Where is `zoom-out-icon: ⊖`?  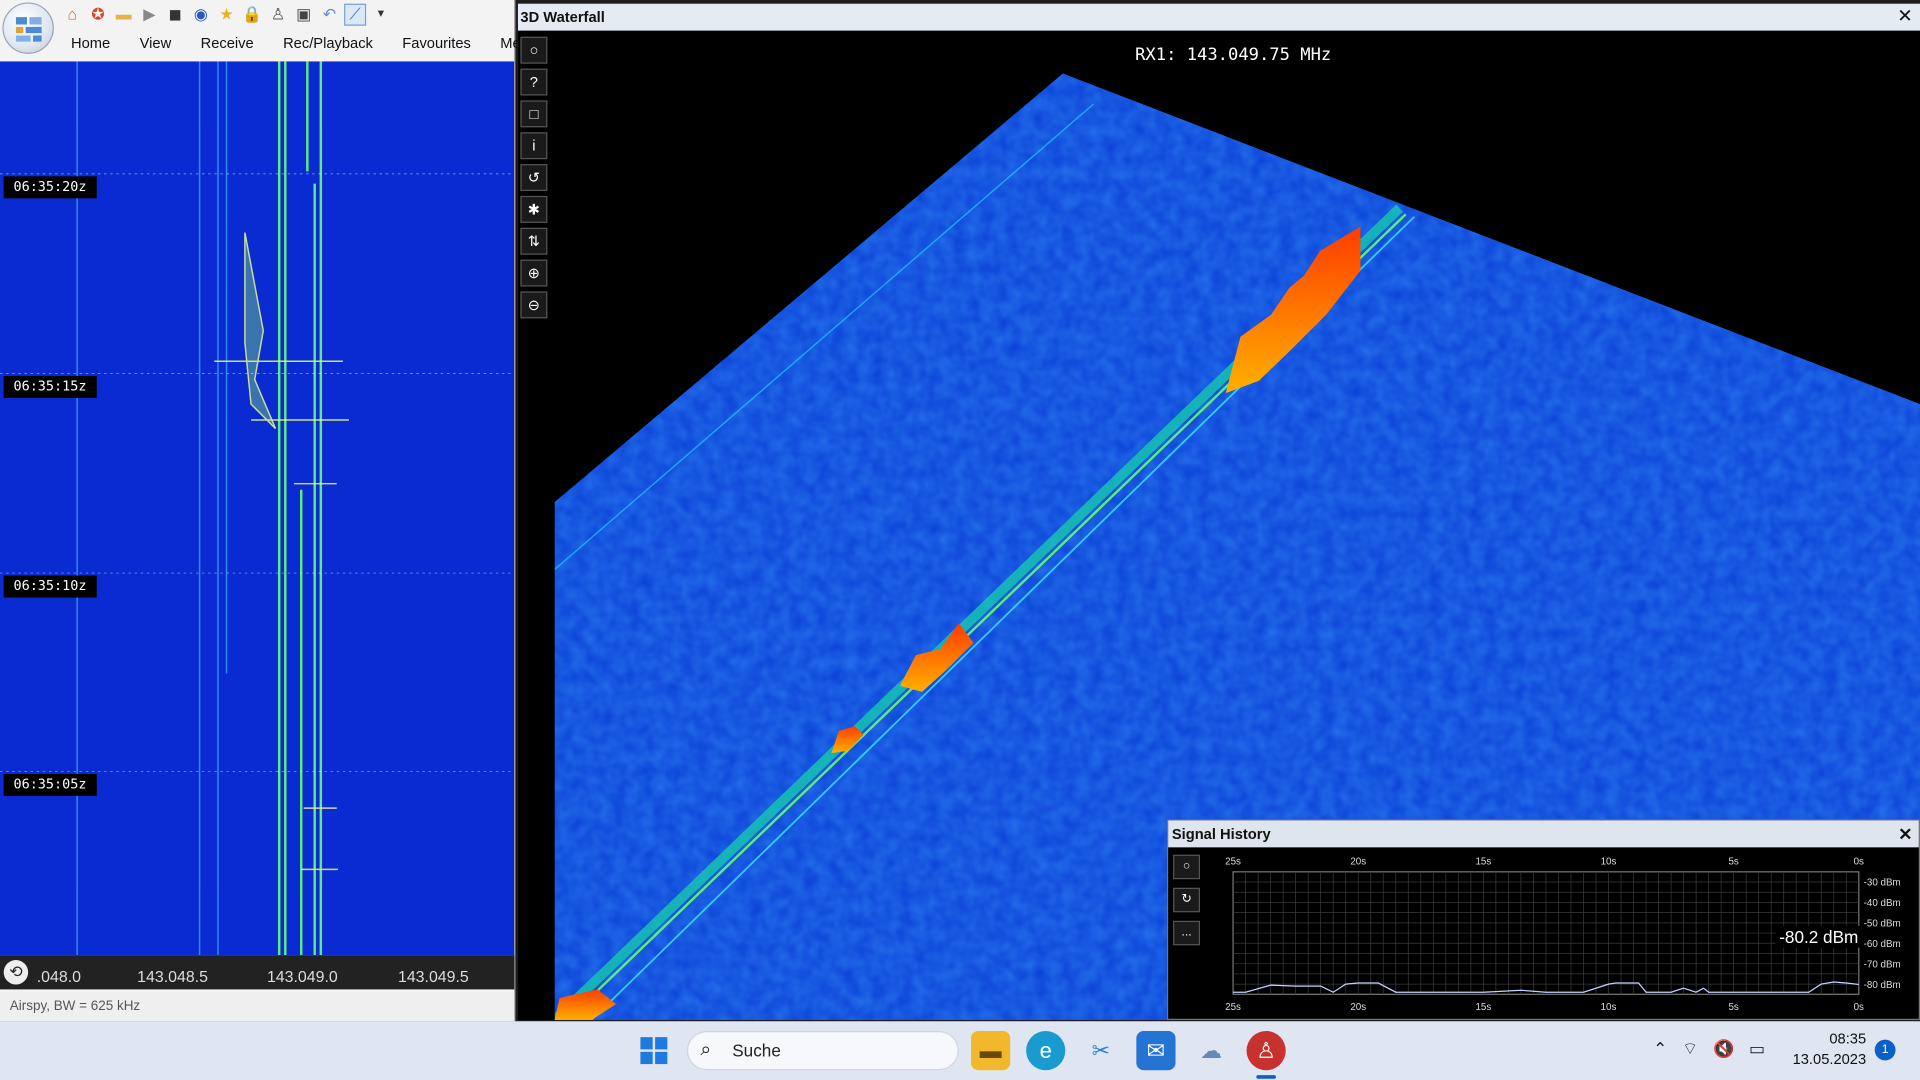
zoom-out-icon: ⊖ is located at coordinates (534, 305).